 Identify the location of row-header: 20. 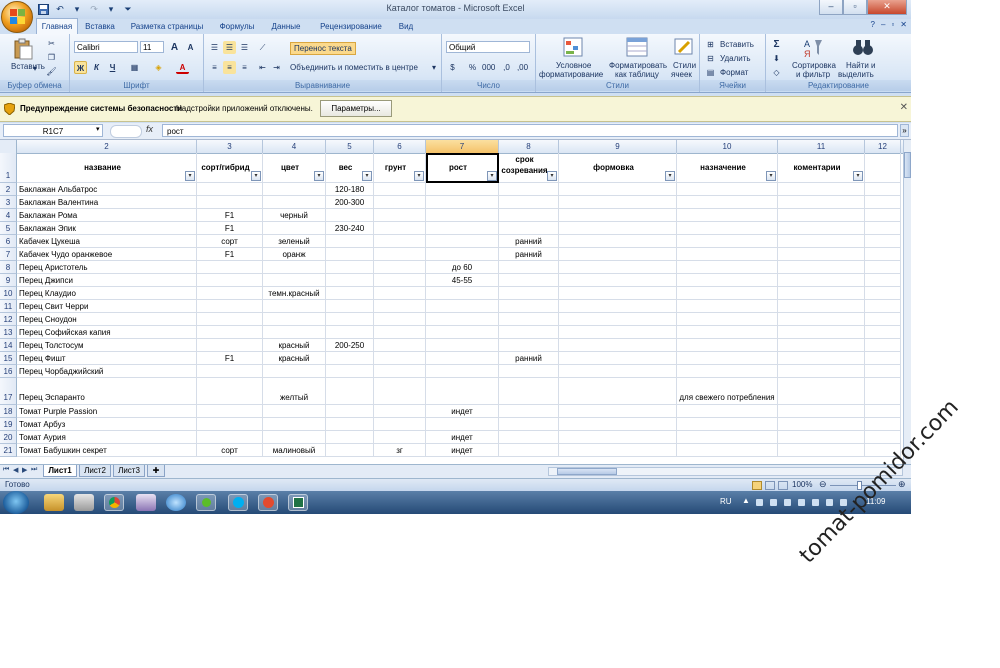
(8, 437).